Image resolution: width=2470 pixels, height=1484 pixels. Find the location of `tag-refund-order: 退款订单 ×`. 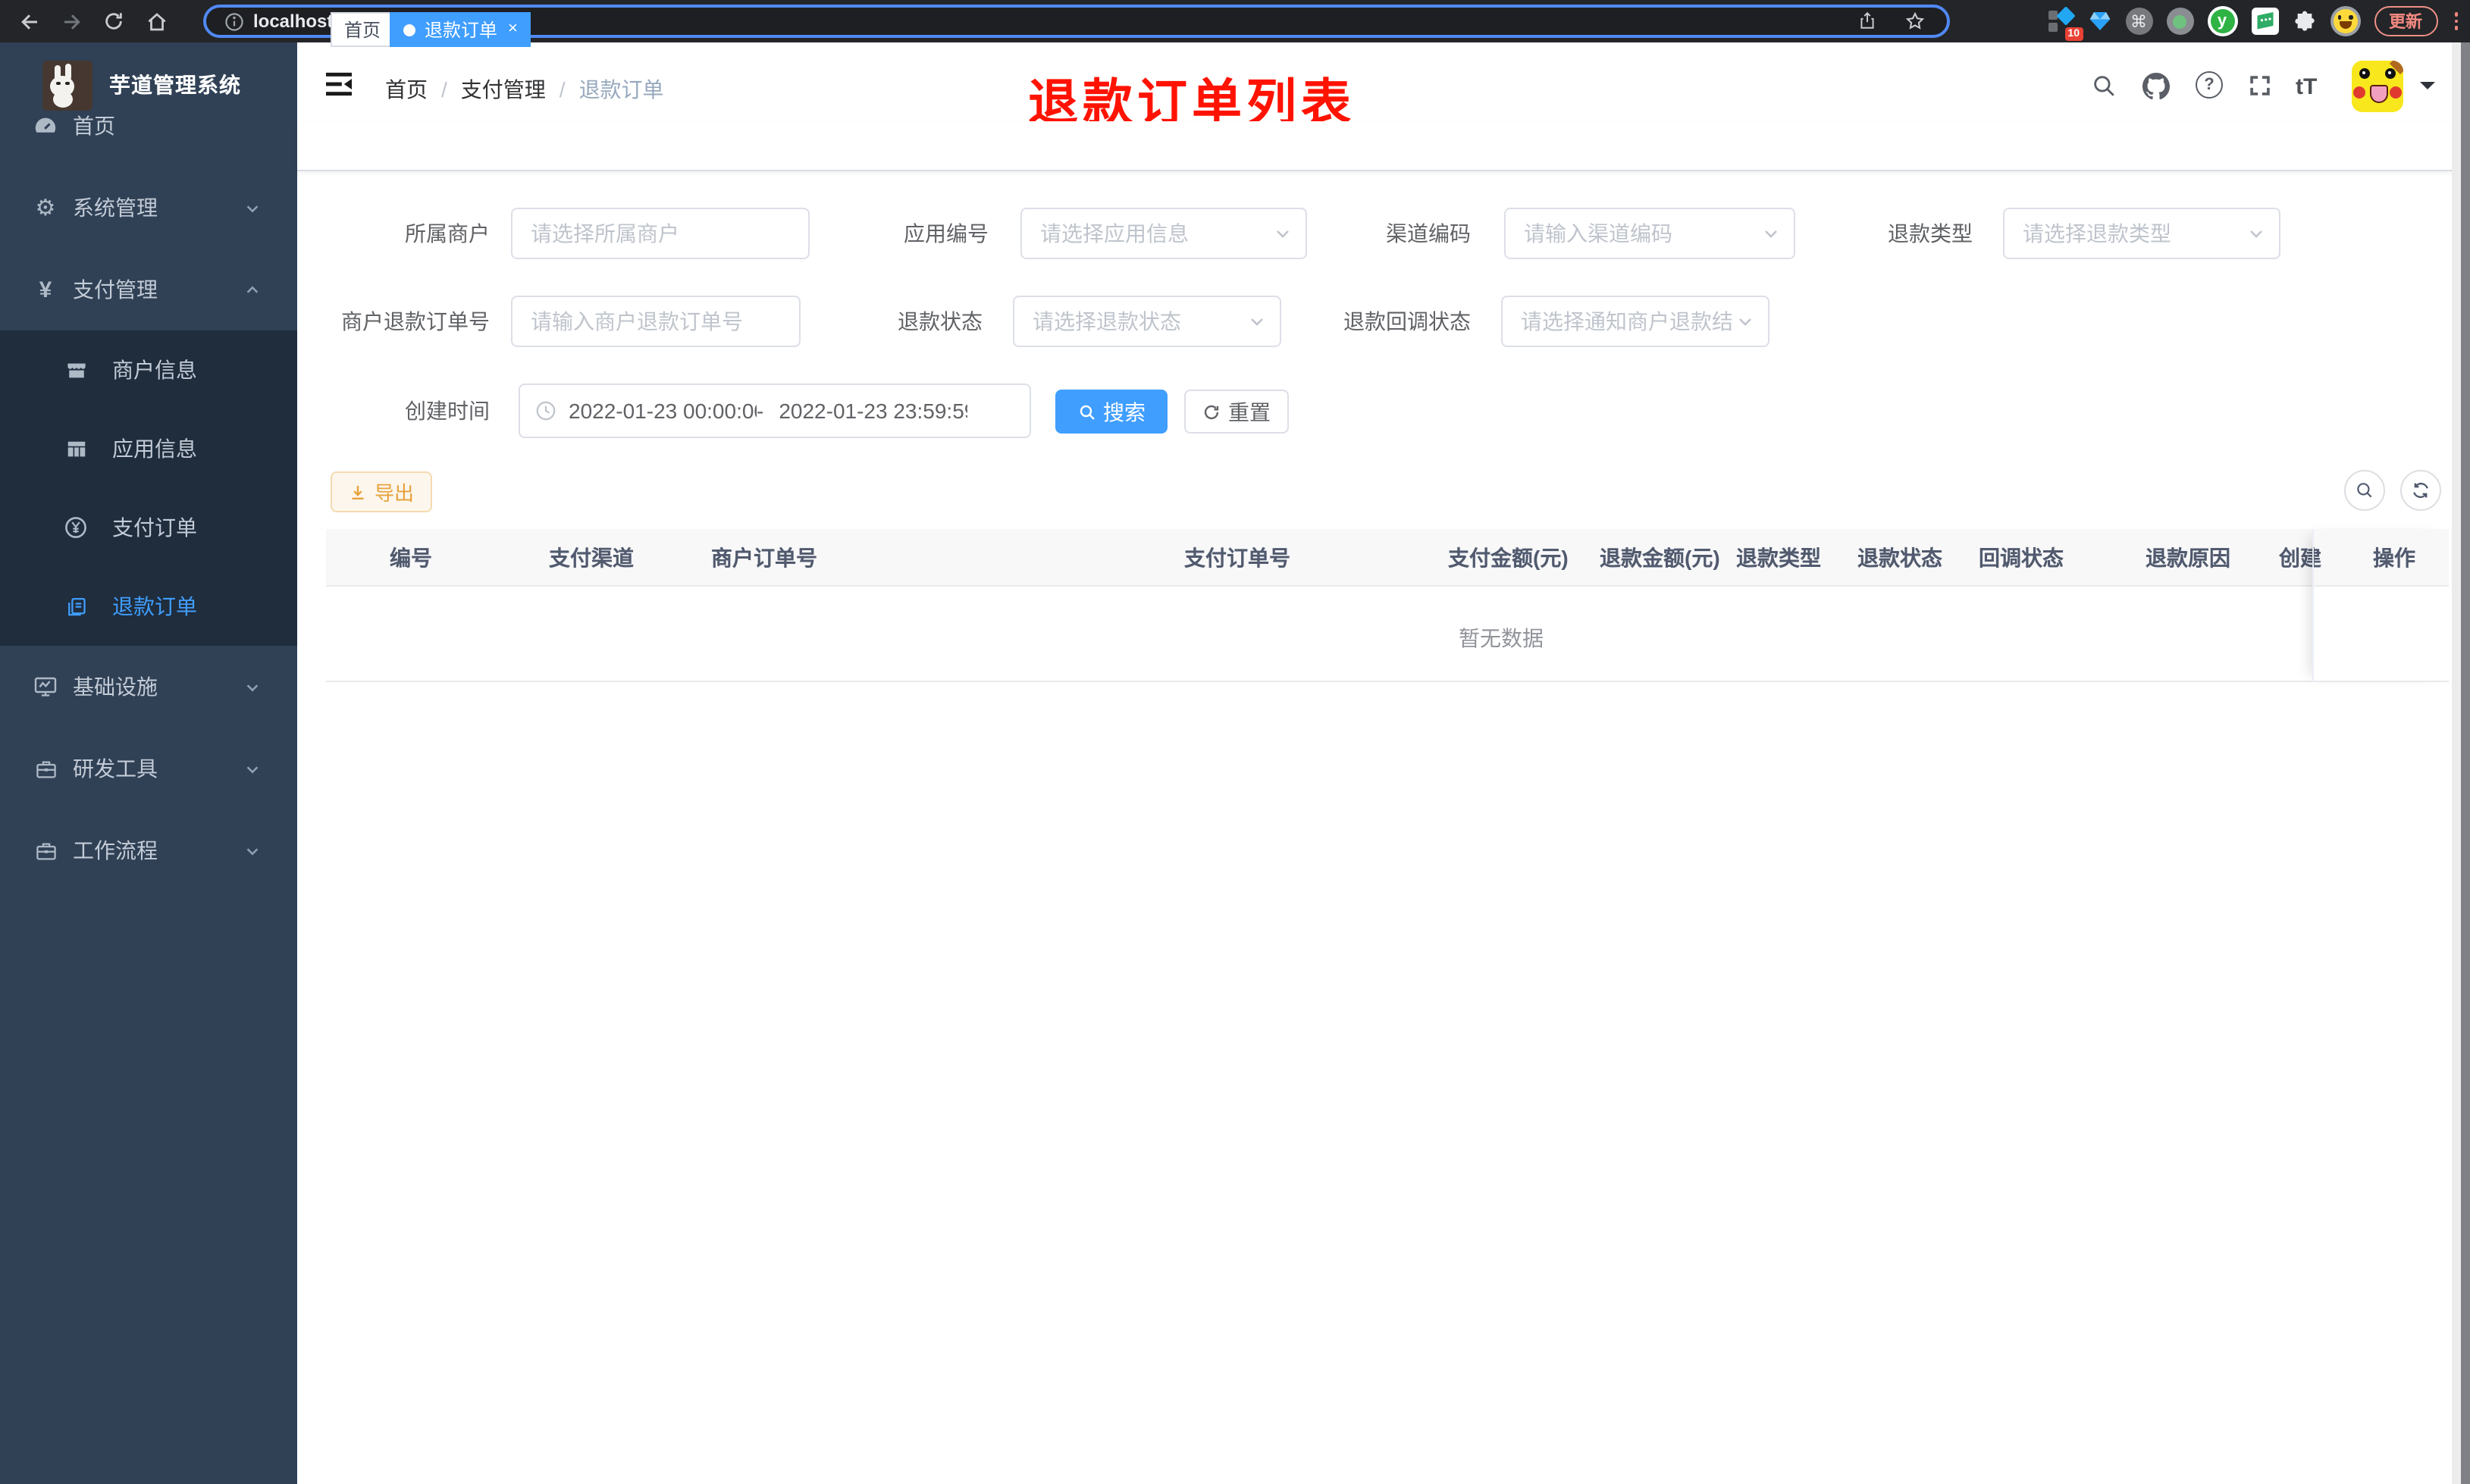

tag-refund-order: 退款订单 × is located at coordinates (460, 30).